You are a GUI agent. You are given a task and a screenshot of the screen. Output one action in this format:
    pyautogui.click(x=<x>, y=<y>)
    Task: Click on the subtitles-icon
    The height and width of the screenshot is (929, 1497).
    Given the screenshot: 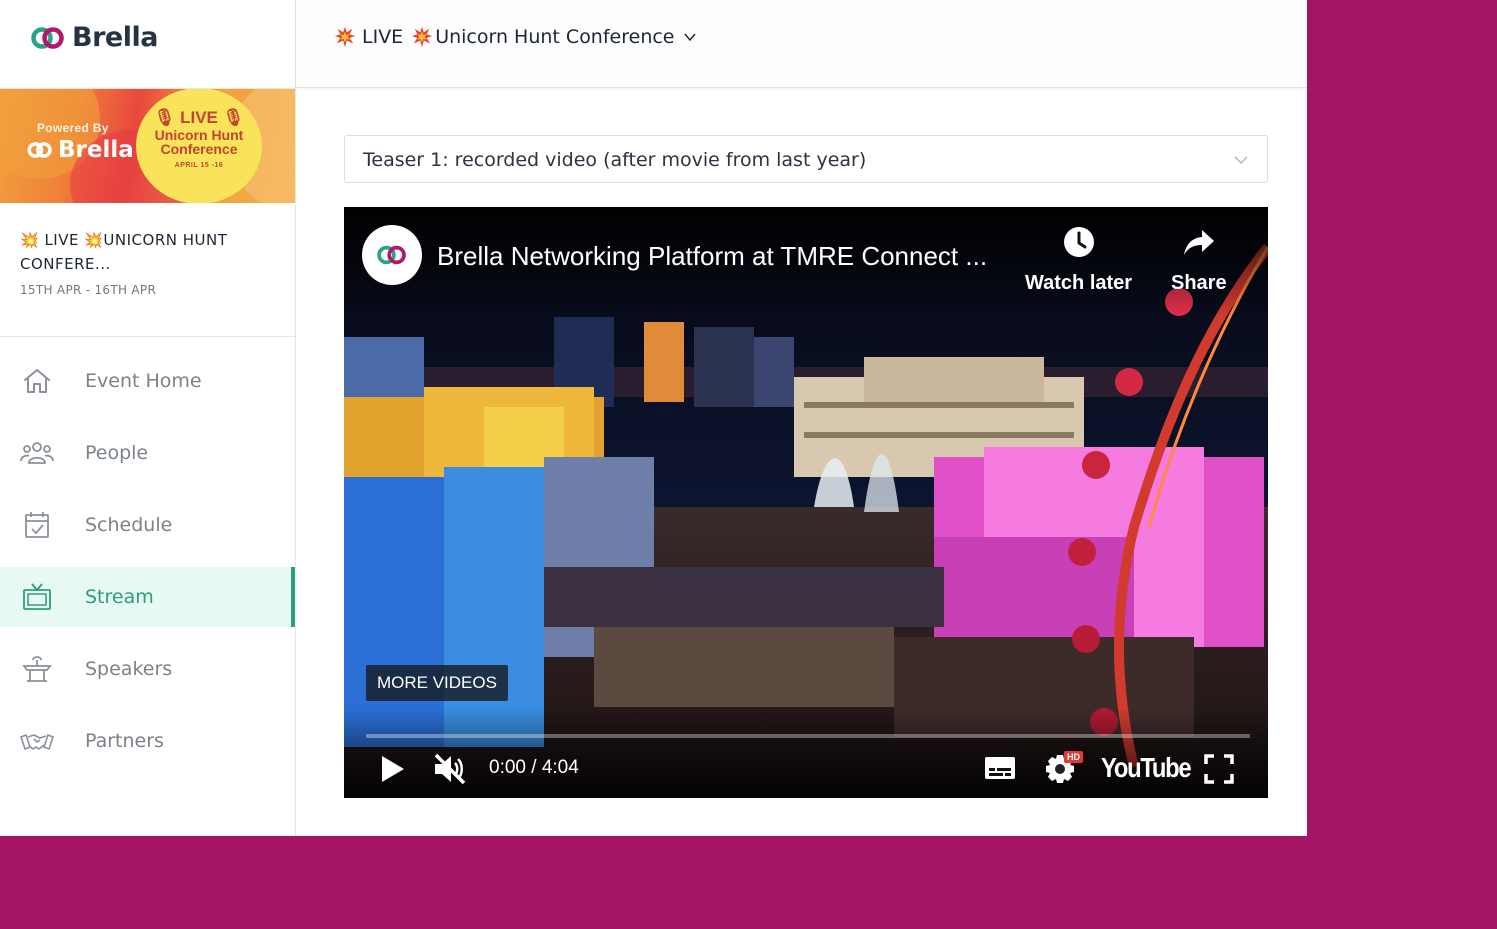 What is the action you would take?
    pyautogui.click(x=1000, y=768)
    